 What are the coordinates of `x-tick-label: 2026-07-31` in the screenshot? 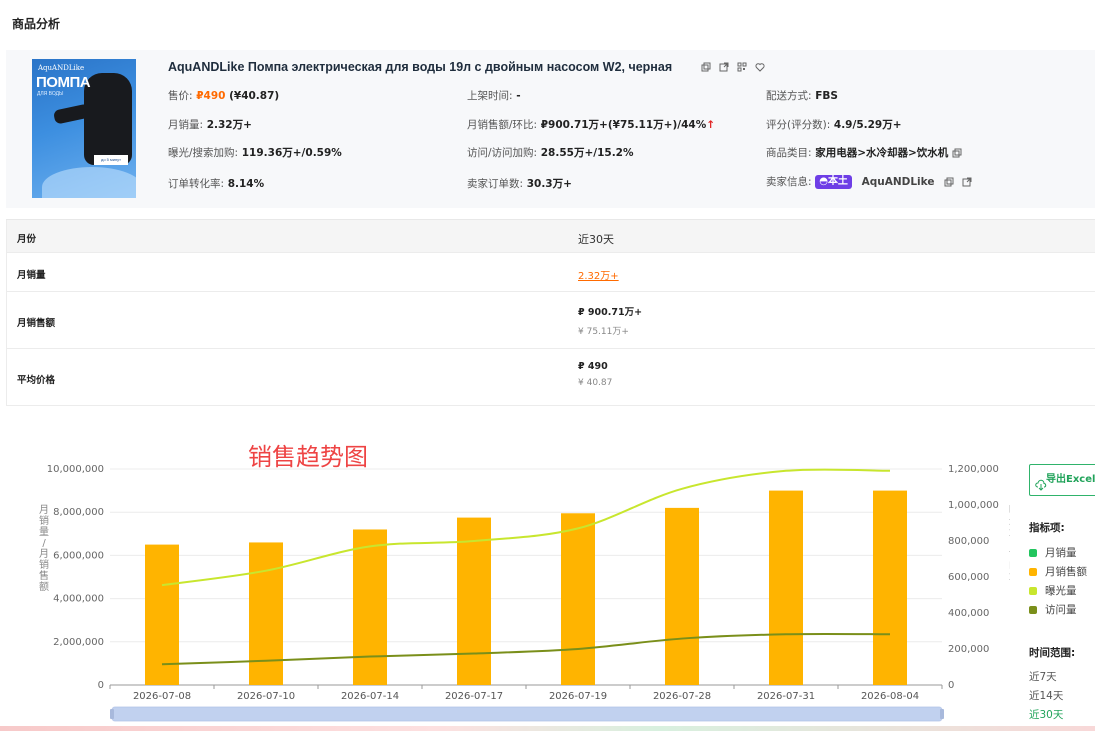 It's located at (786, 696).